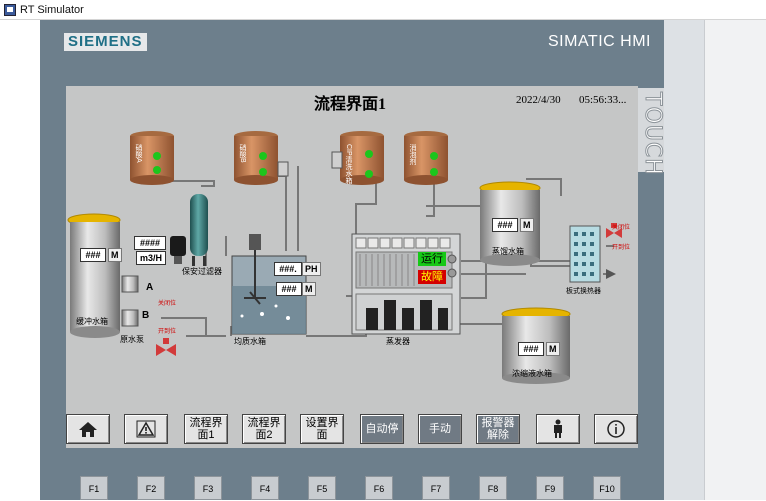  What do you see at coordinates (150, 243) in the screenshot?
I see `flow-value: ####` at bounding box center [150, 243].